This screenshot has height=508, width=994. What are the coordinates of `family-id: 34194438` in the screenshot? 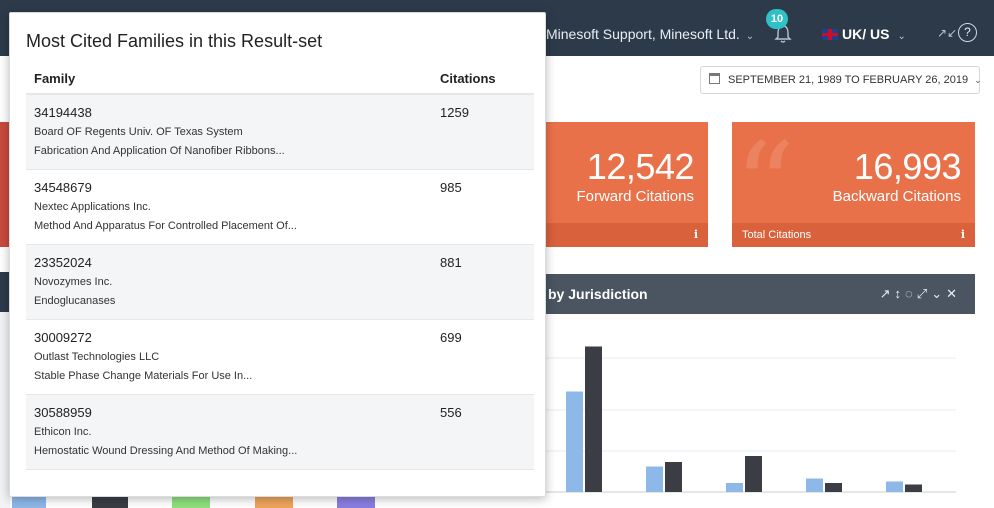 It's located at (63, 112).